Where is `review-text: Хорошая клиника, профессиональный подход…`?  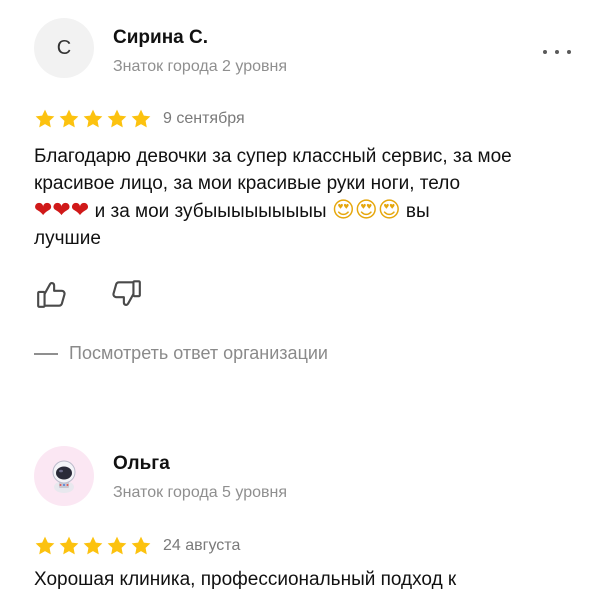 review-text: Хорошая клиника, профессиональный подход… is located at coordinates (306, 579).